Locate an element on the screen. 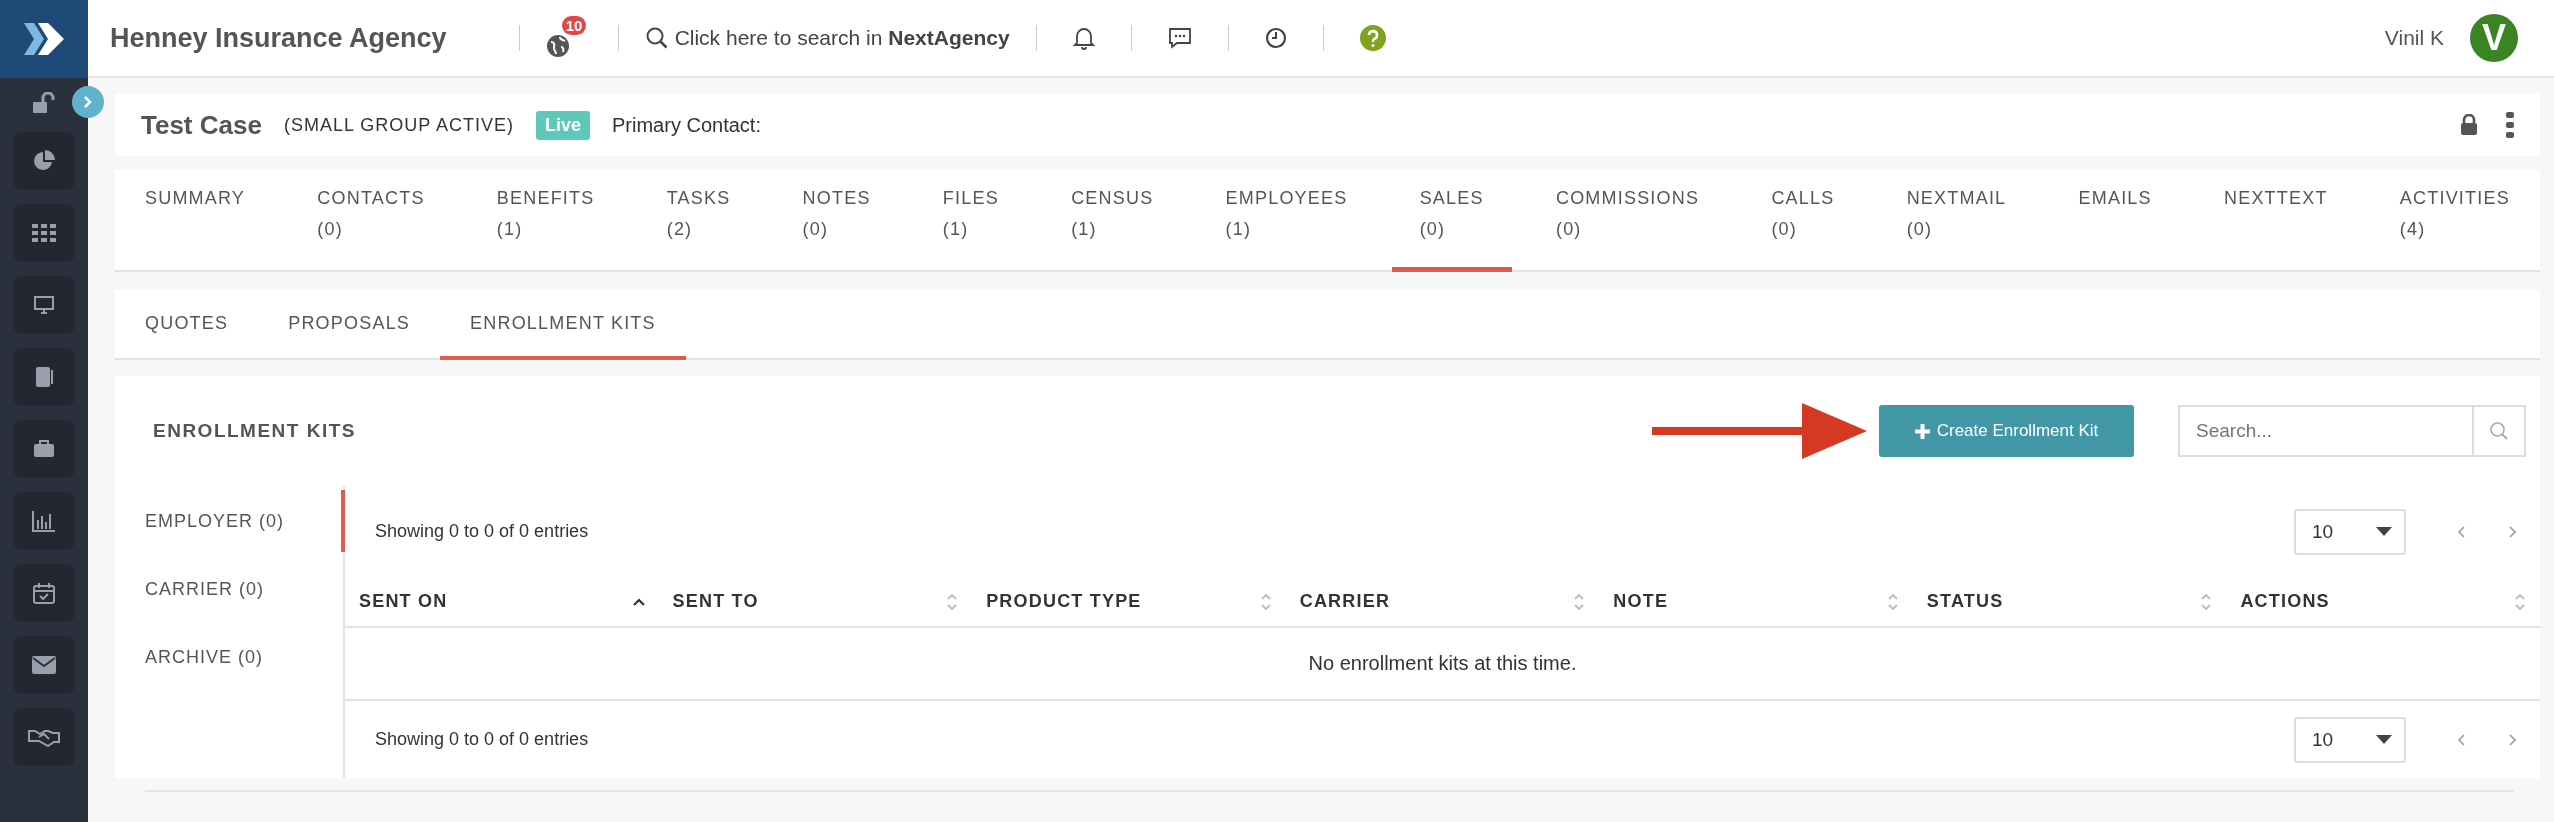 The image size is (2554, 822). section-title: ENROLLMENT KITS is located at coordinates (254, 431).